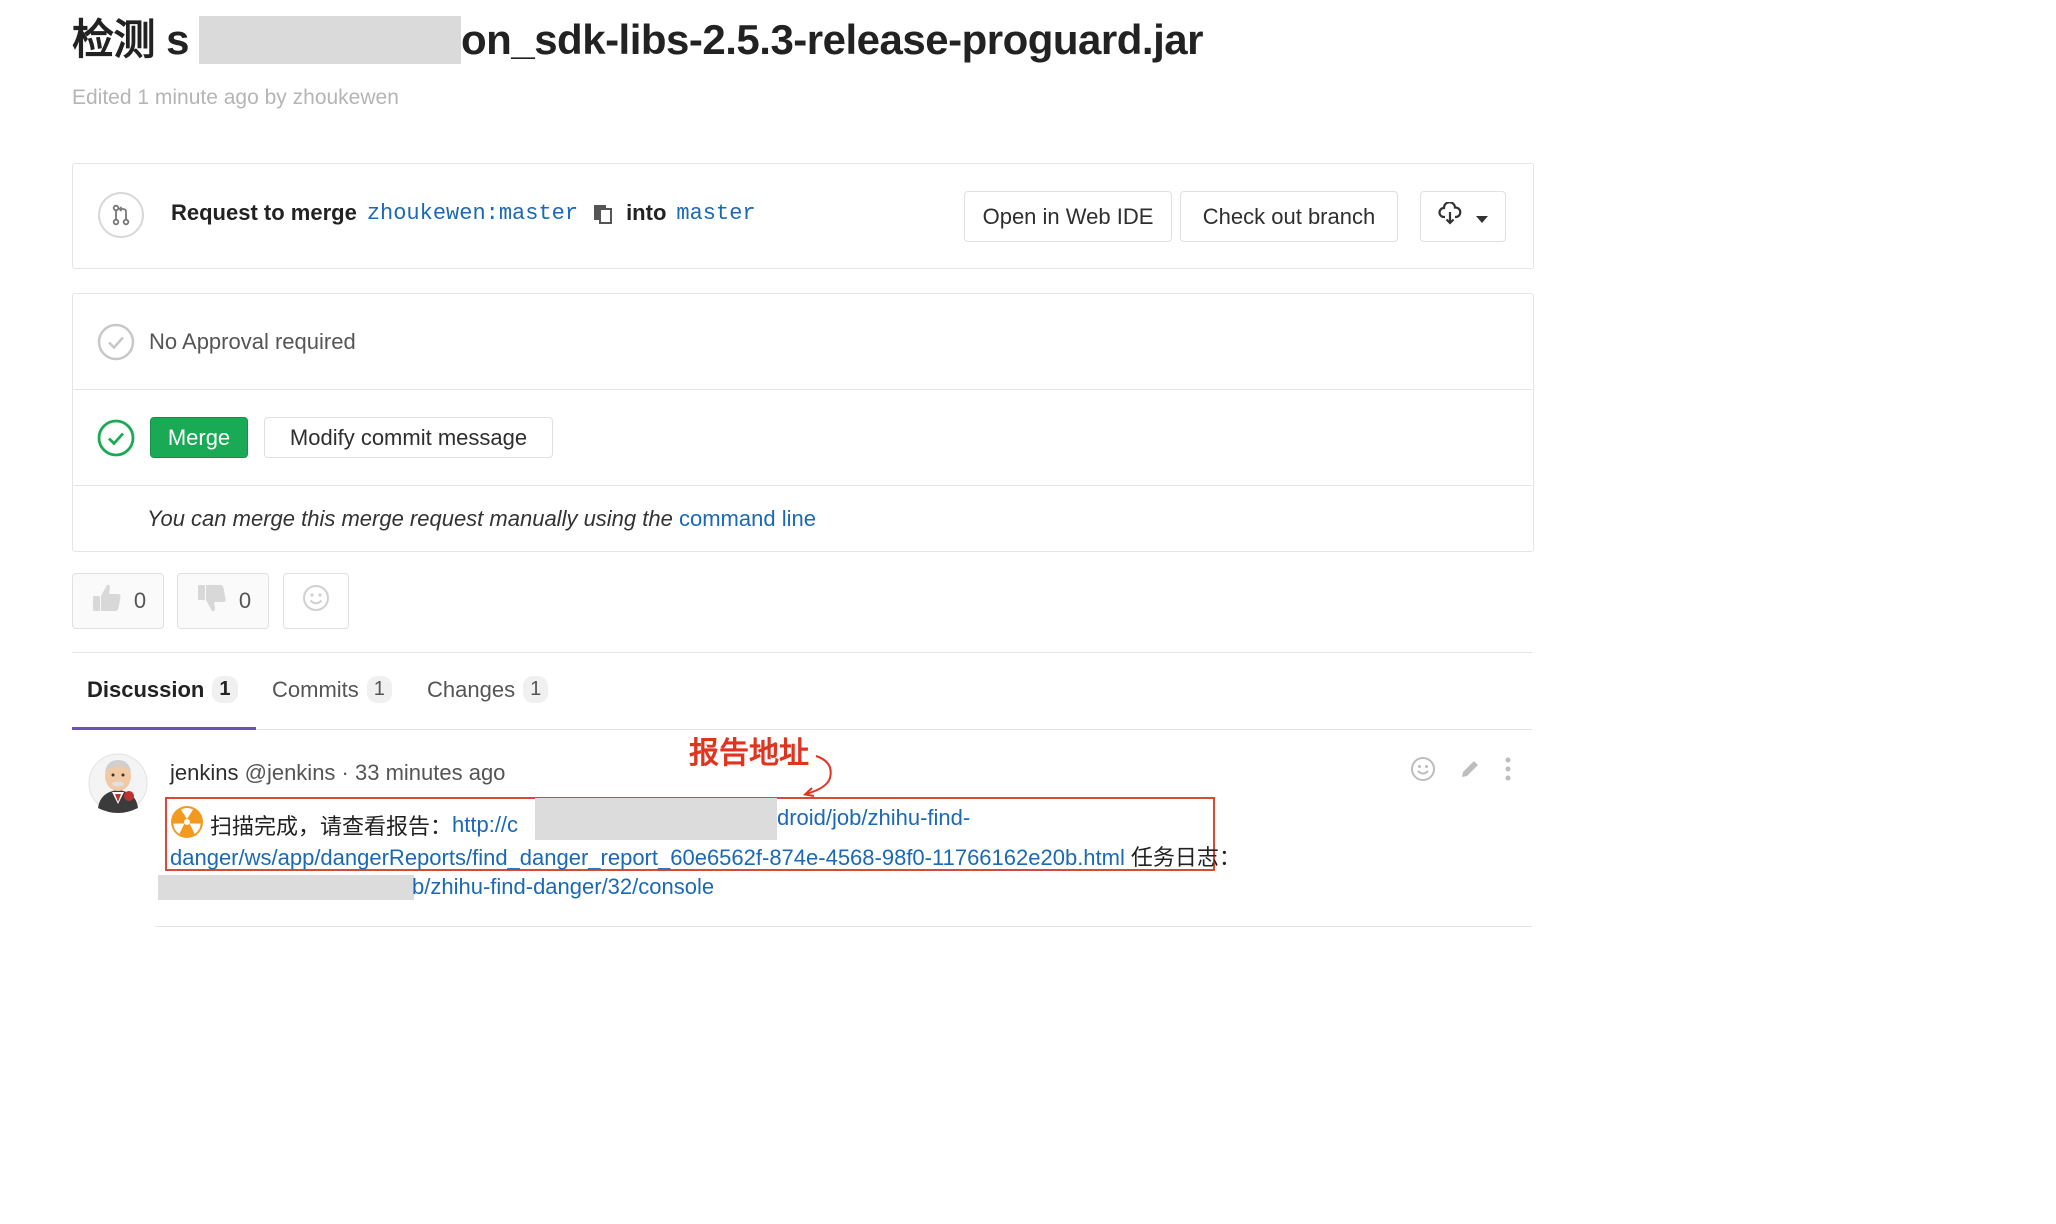 The height and width of the screenshot is (1224, 2056). Describe the element at coordinates (1423, 771) in the screenshot. I see `add-reaction-icon` at that location.